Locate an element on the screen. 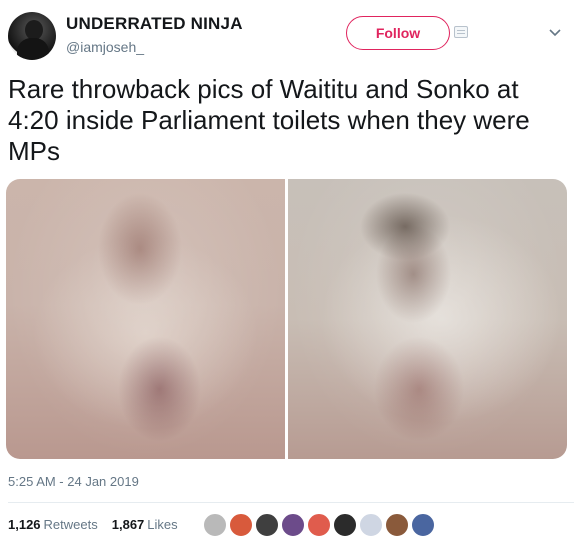 Image resolution: width=582 pixels, height=551 pixels. more-info-icon is located at coordinates (461, 32).